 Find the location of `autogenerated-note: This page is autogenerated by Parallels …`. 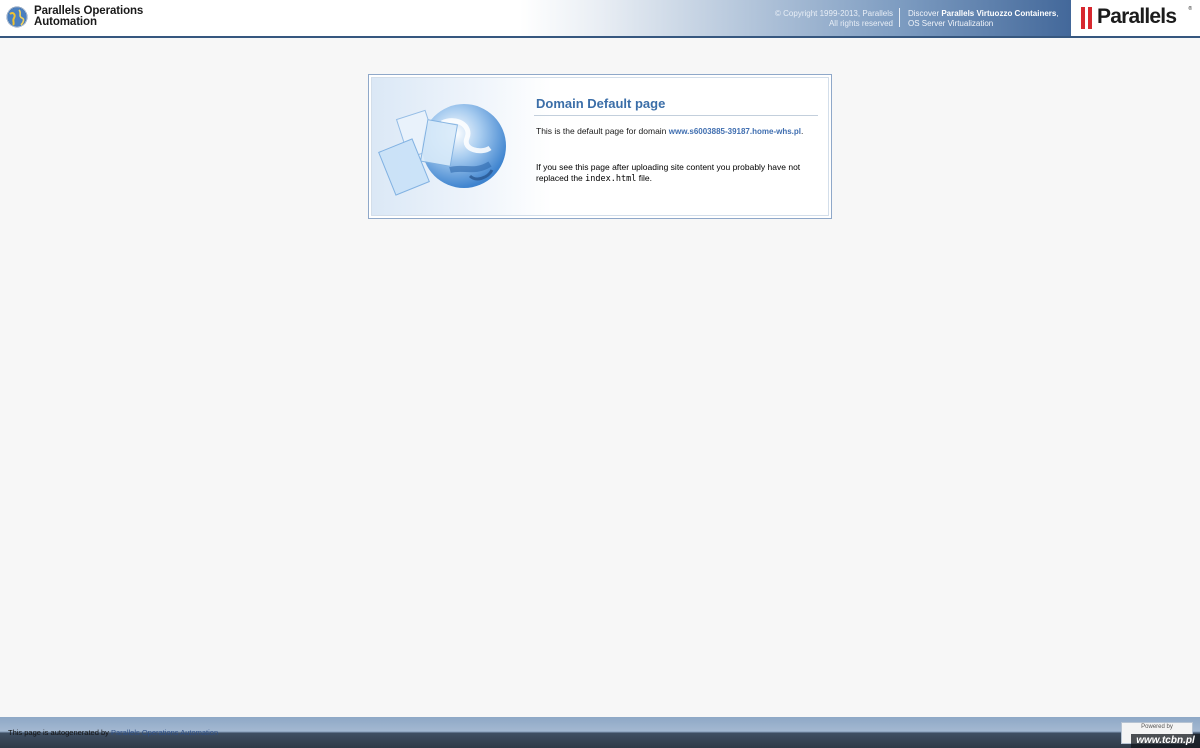

autogenerated-note: This page is autogenerated by Parallels … is located at coordinates (113, 732).